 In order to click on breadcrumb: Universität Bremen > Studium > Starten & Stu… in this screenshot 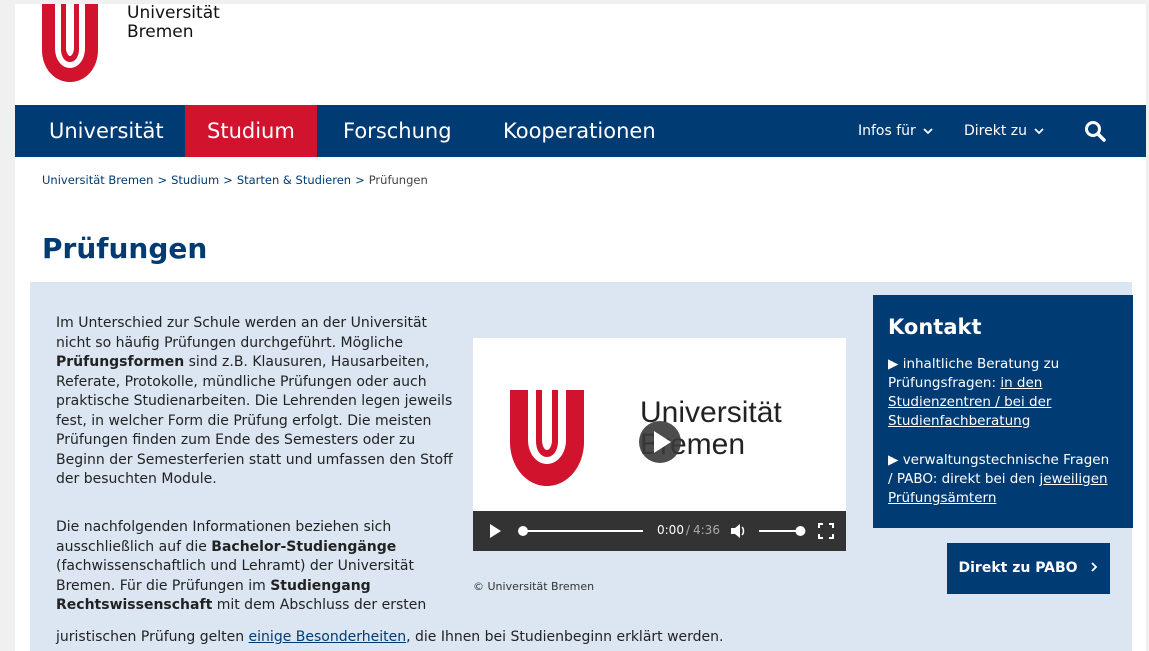, I will do `click(235, 180)`.